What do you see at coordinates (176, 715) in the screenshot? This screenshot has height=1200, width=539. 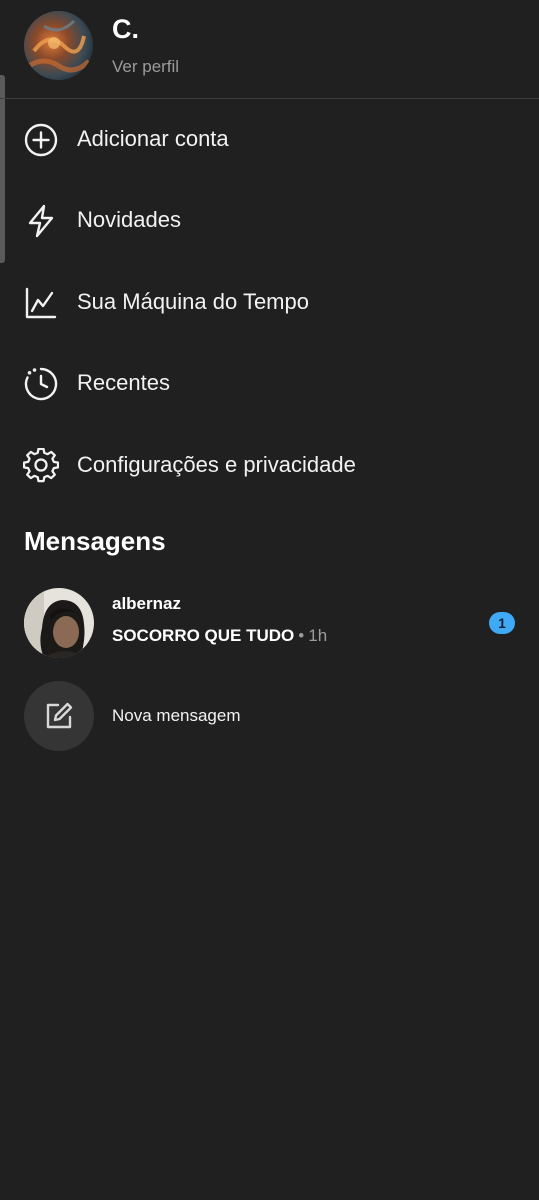 I see `new-message-label: Nova mensagem` at bounding box center [176, 715].